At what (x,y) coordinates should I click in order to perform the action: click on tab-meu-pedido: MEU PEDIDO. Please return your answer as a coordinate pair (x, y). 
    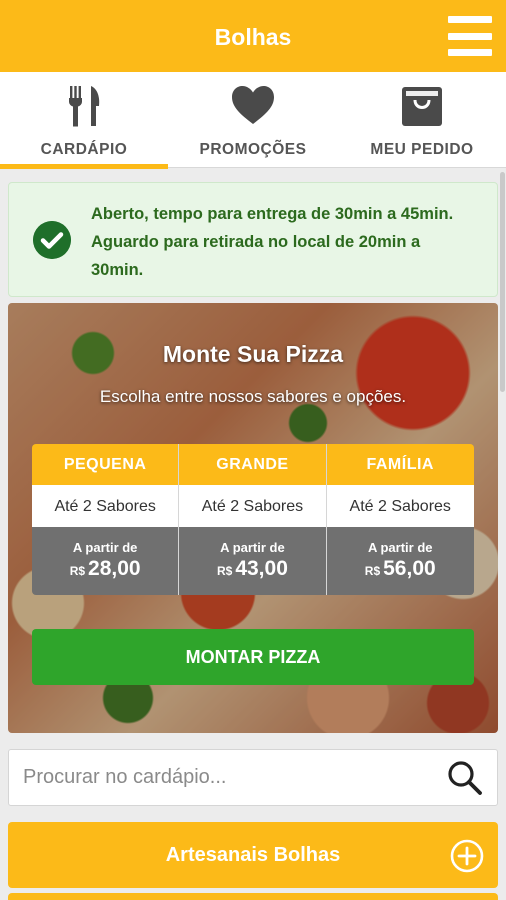
    Looking at the image, I should click on (422, 120).